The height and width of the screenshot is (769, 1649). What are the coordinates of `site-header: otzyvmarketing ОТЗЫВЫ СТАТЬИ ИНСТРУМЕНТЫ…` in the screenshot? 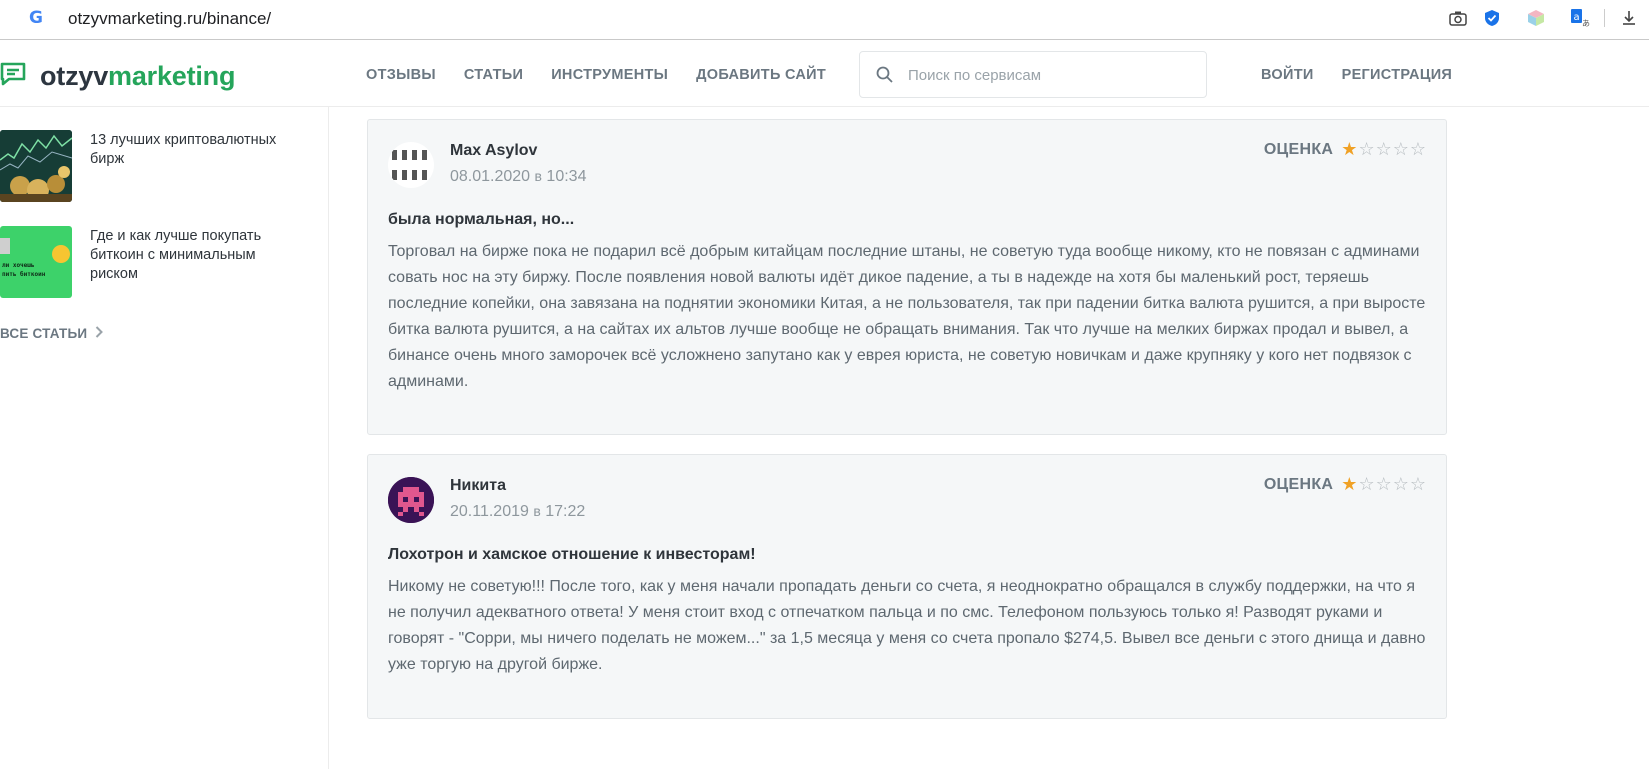 It's located at (824, 74).